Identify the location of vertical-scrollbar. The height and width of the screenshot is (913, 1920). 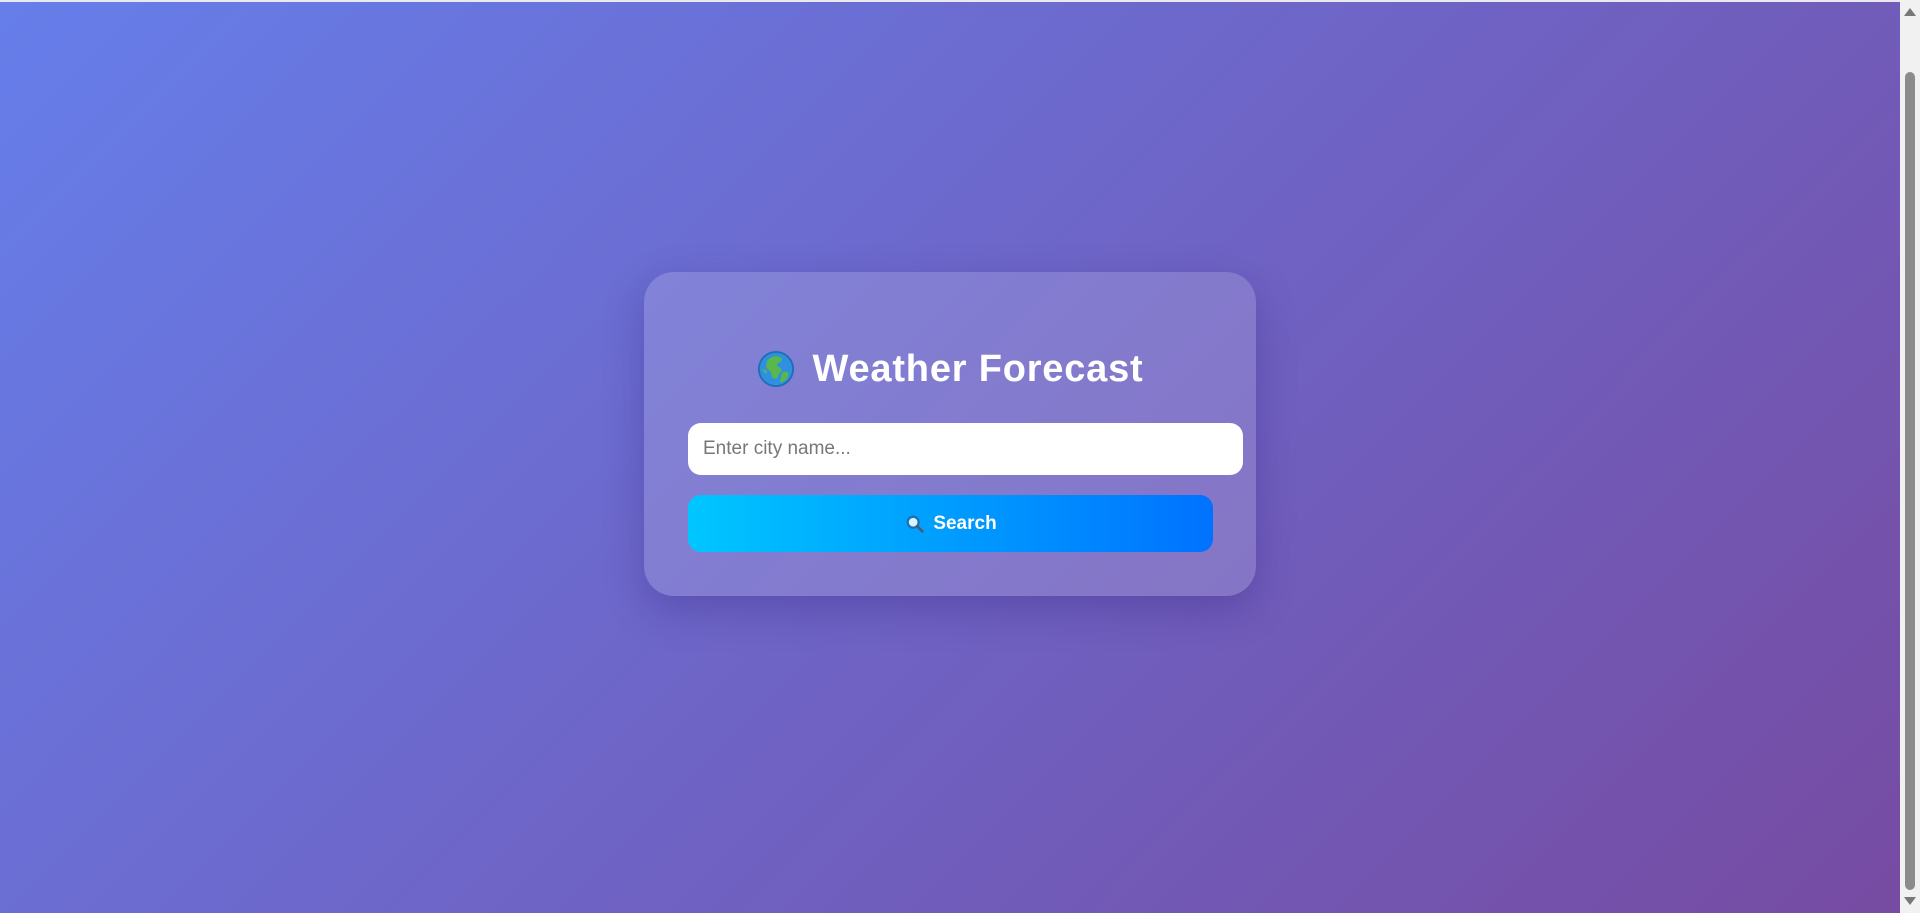
(1910, 456).